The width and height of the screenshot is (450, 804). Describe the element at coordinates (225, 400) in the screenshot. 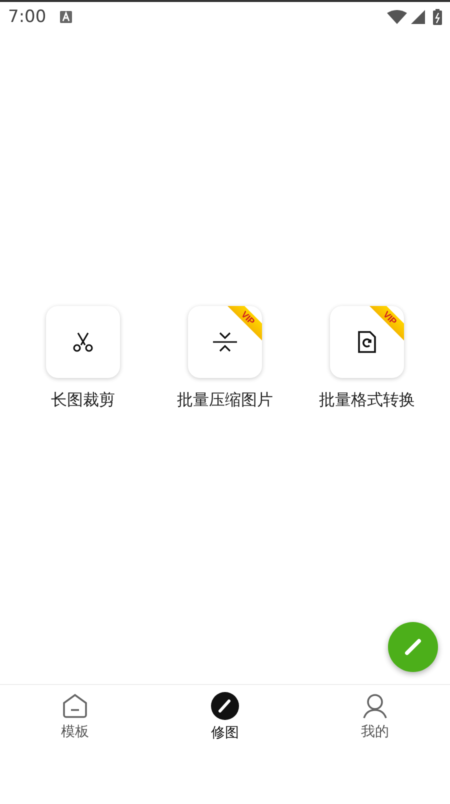

I see `tool-label: 批量压缩图片` at that location.